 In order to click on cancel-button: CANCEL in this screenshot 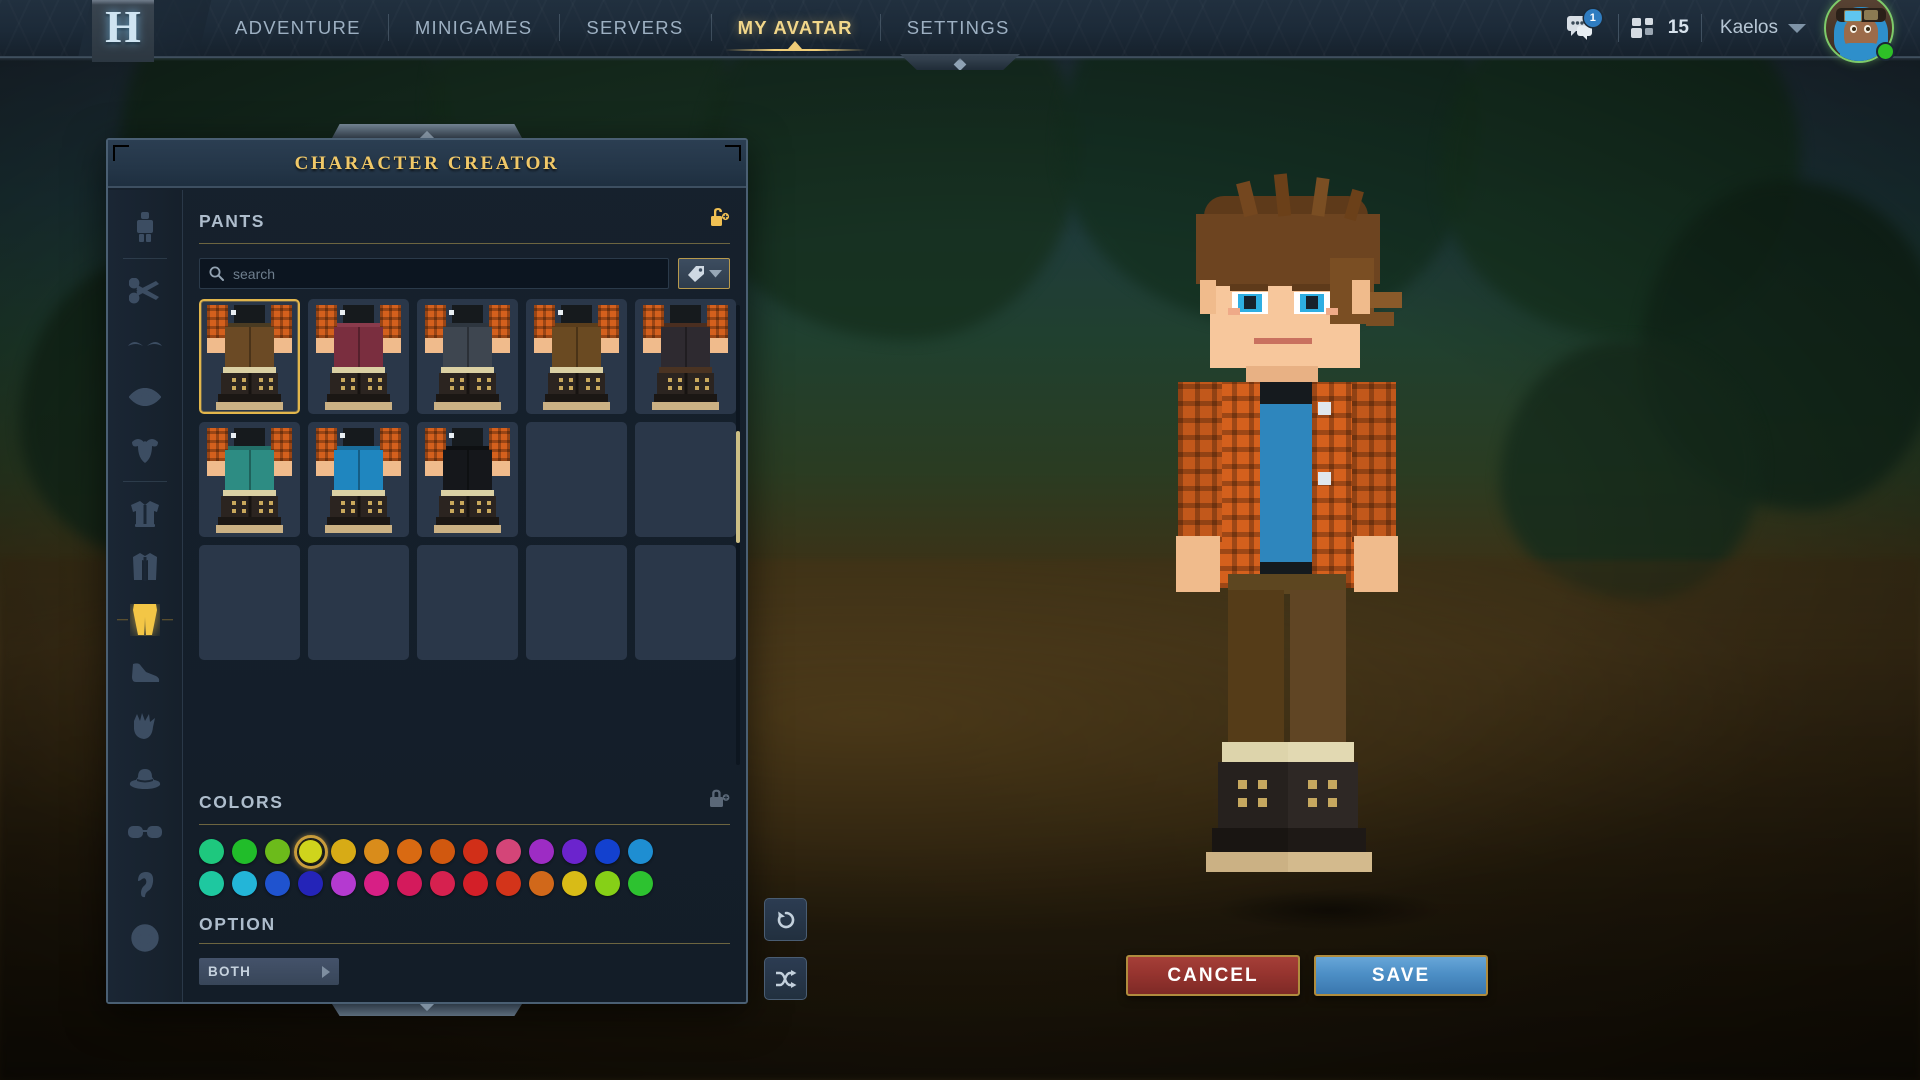, I will do `click(1213, 975)`.